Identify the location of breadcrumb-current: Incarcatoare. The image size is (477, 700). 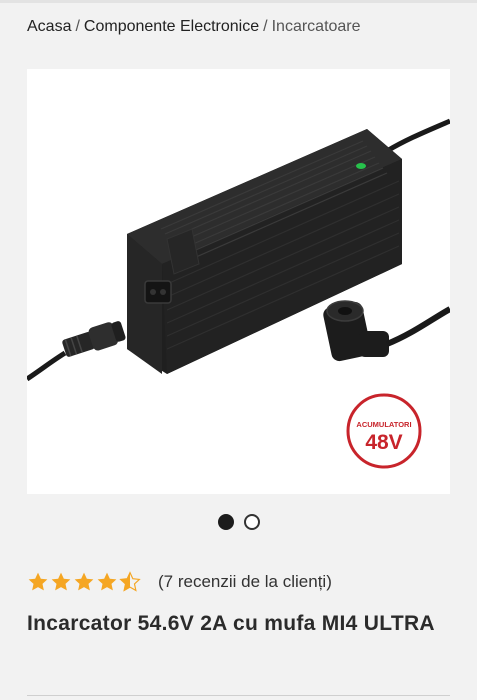
(316, 26).